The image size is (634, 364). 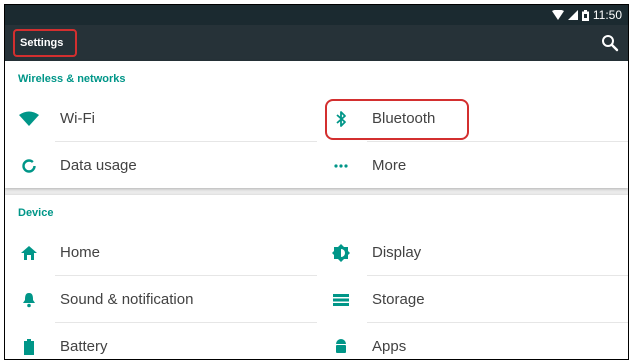 What do you see at coordinates (472, 341) in the screenshot?
I see `setting-item-apps: Apps` at bounding box center [472, 341].